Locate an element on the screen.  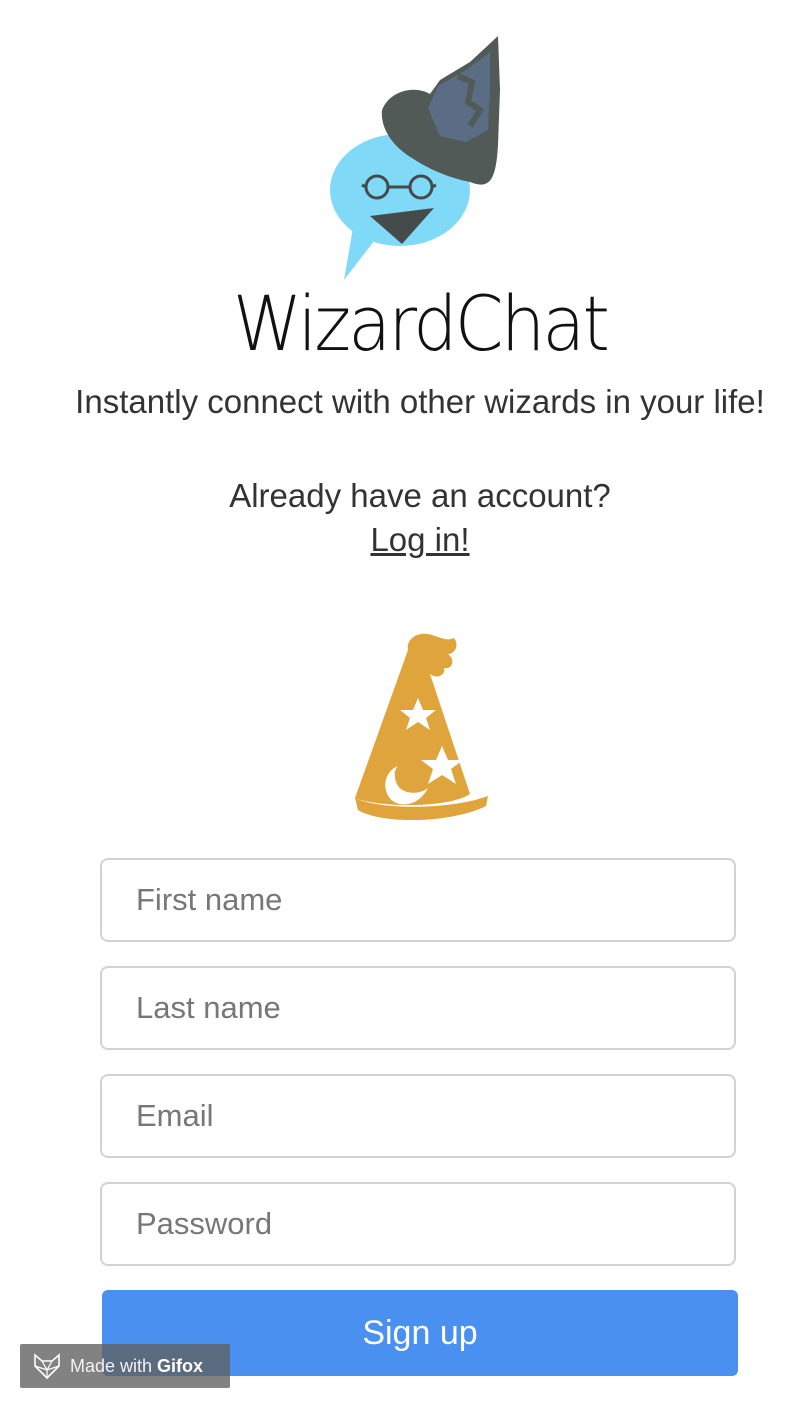
wizard-hat-icon is located at coordinates (421, 727).